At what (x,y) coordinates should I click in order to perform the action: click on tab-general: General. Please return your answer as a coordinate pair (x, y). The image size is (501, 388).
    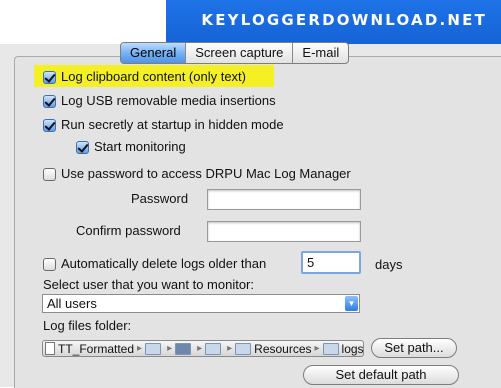
    Looking at the image, I should click on (154, 53).